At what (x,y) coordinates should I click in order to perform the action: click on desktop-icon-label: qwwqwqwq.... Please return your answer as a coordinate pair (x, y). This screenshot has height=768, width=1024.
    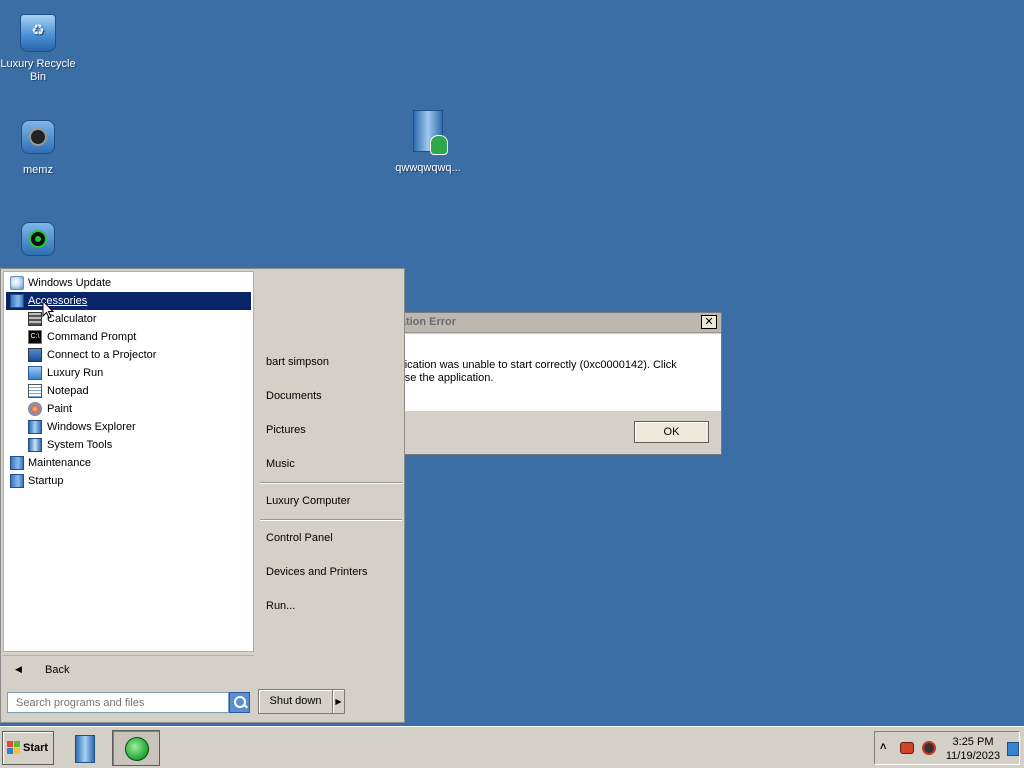
    Looking at the image, I should click on (428, 168).